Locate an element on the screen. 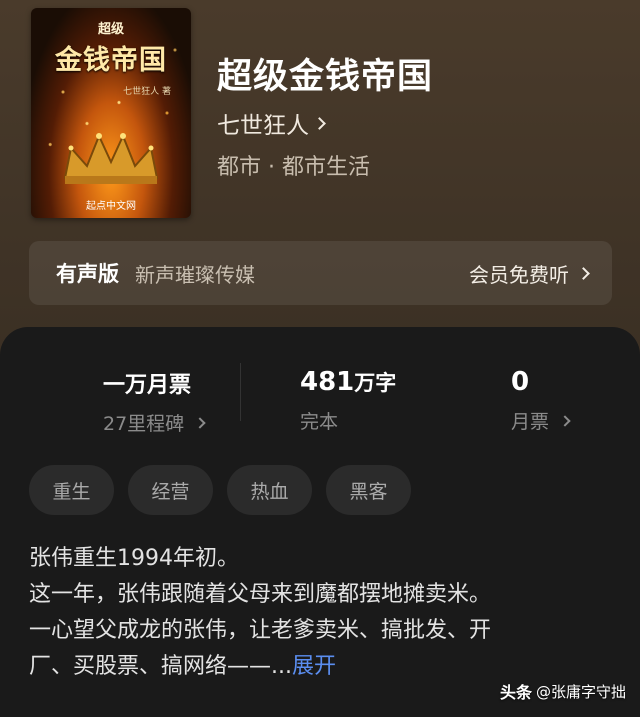 This screenshot has height=717, width=640. tag-chip: 热血 is located at coordinates (269, 490).